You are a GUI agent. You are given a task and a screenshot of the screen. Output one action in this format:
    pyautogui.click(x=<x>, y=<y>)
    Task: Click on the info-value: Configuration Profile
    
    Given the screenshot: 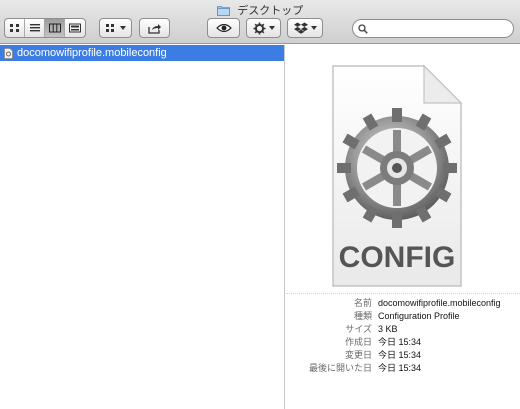 What is the action you would take?
    pyautogui.click(x=419, y=316)
    